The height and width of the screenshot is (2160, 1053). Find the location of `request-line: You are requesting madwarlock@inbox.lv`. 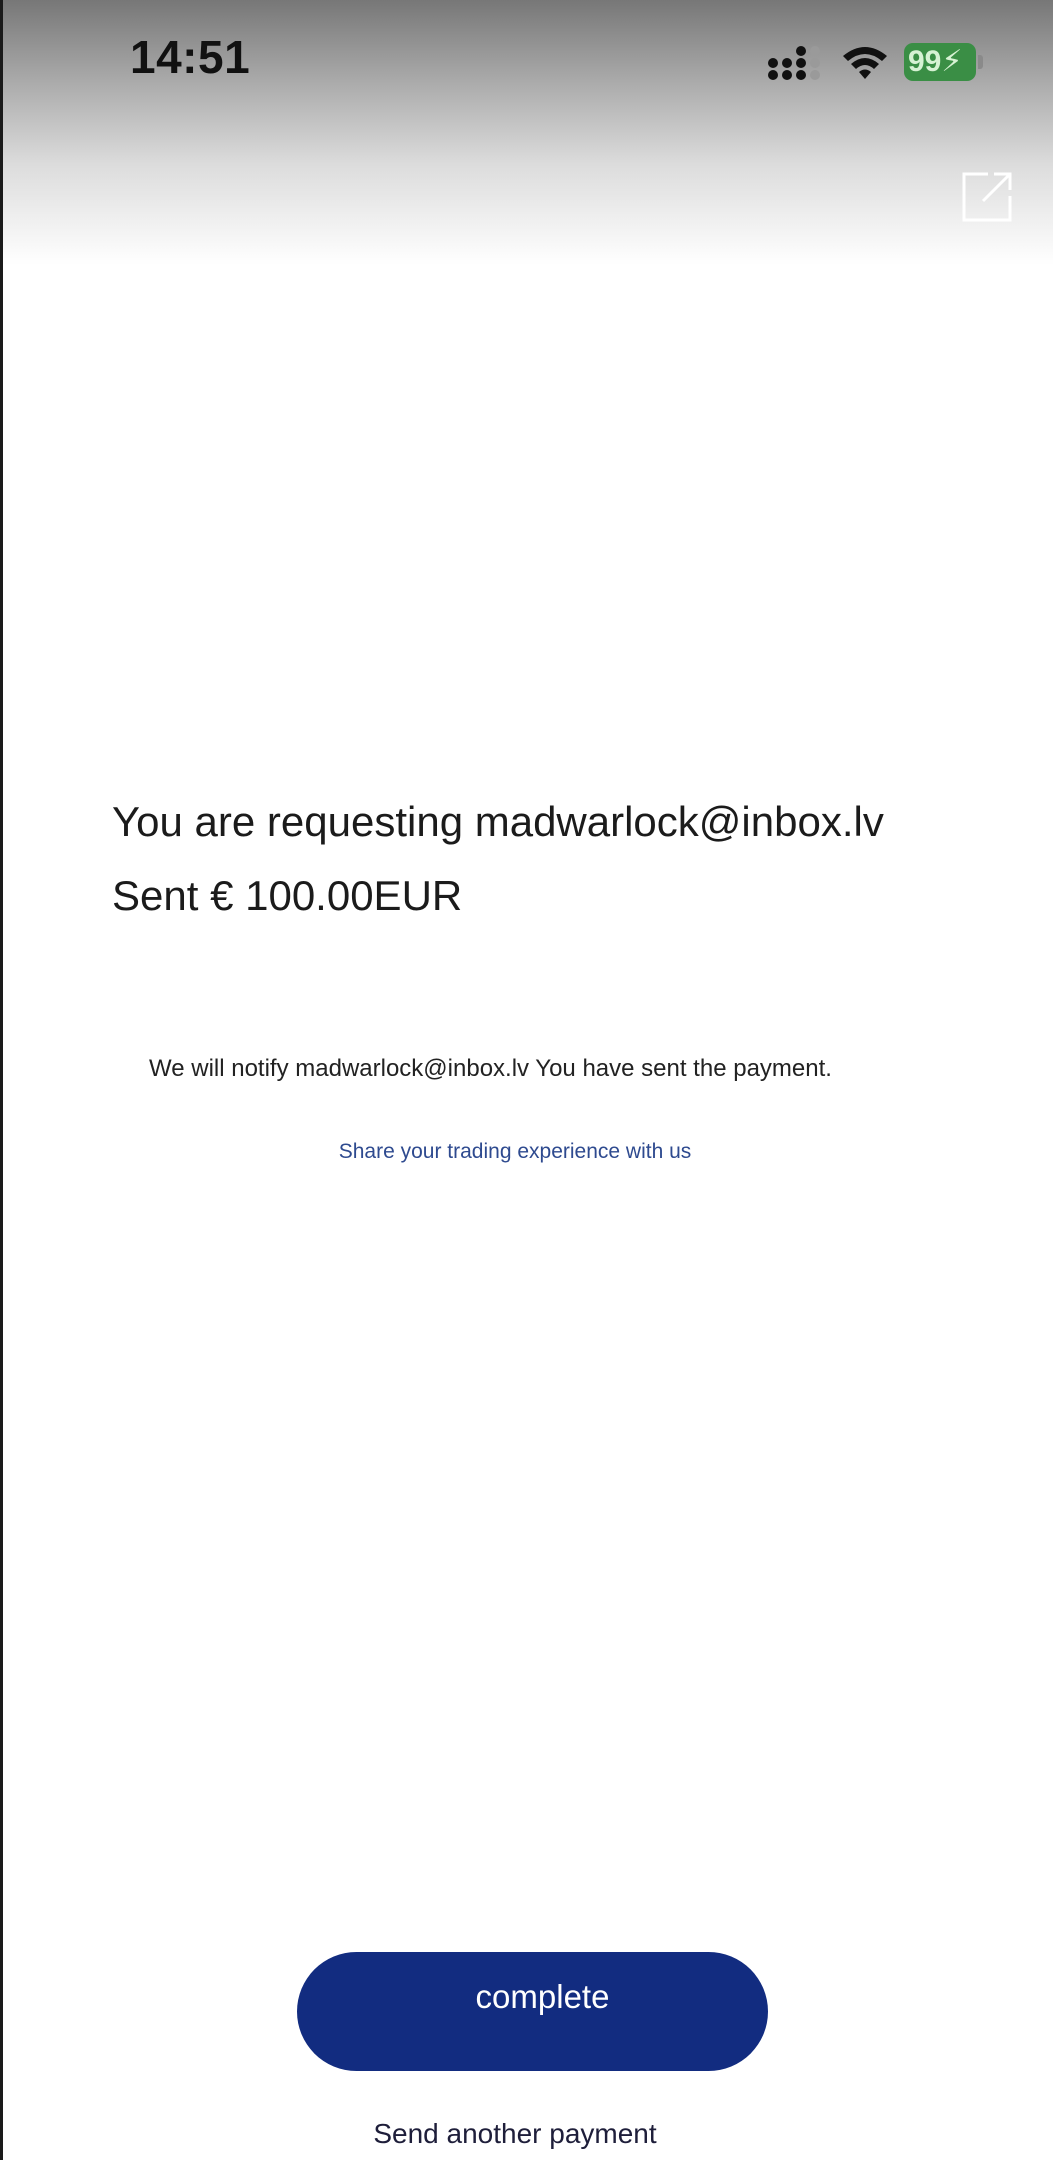

request-line: You are requesting madwarlock@inbox.lv is located at coordinates (498, 821).